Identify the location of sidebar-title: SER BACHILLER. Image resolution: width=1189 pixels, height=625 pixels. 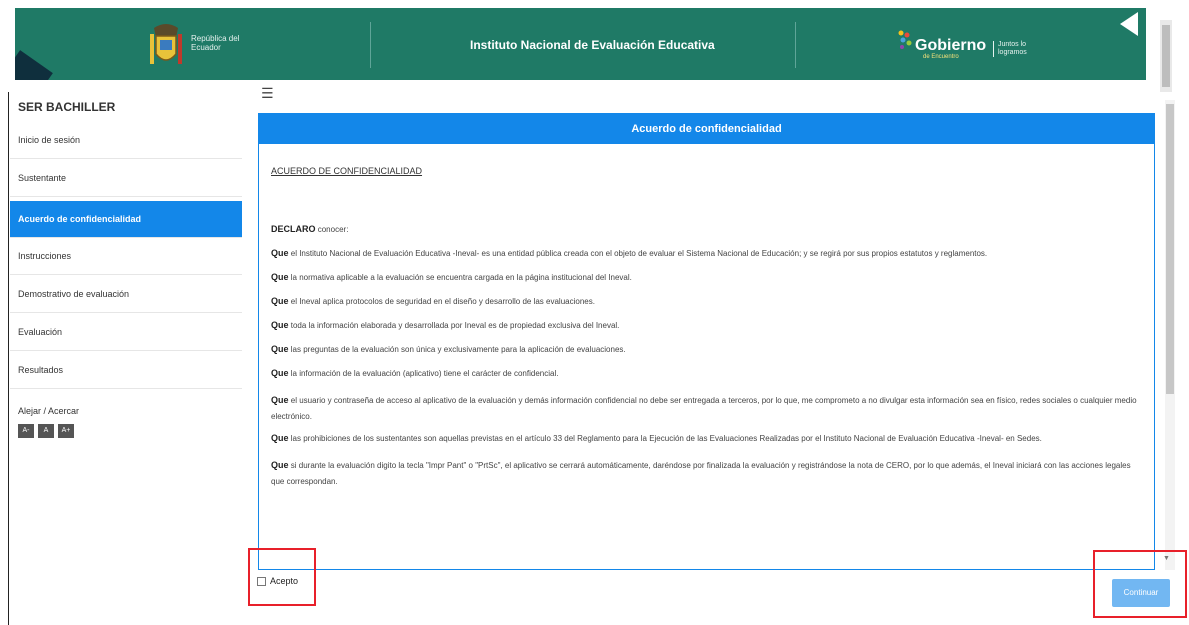
(67, 107).